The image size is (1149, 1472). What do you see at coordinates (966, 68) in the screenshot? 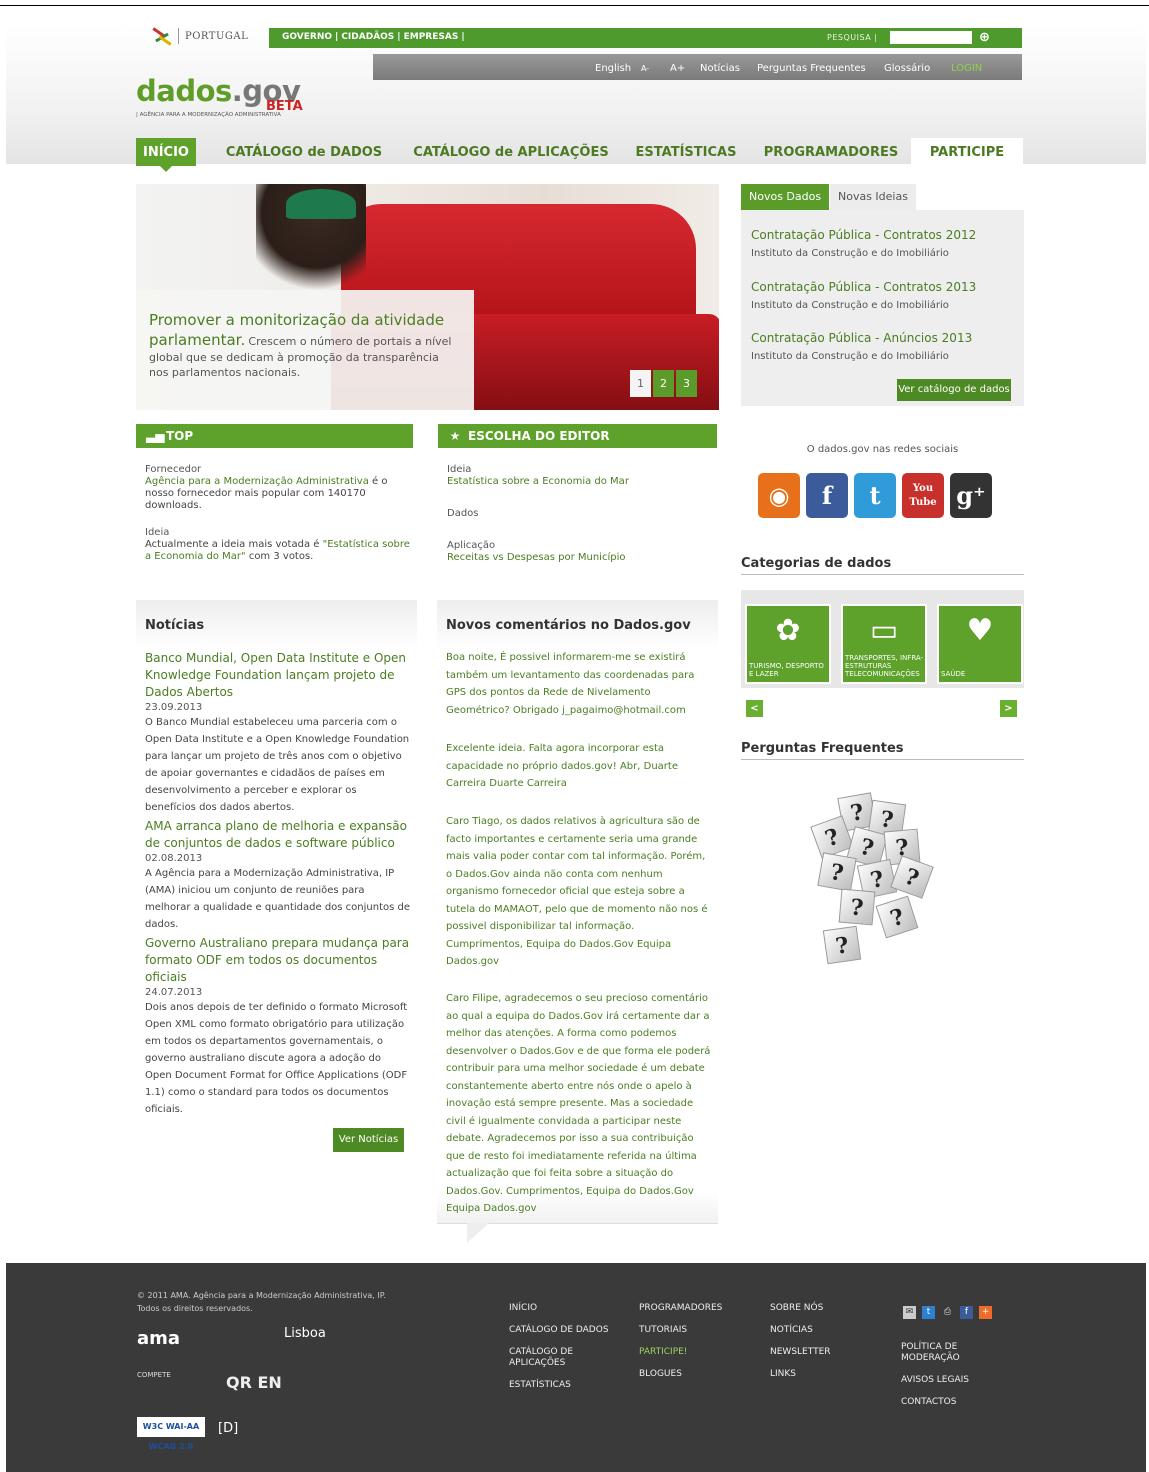
I see `login-link: LOGIN` at bounding box center [966, 68].